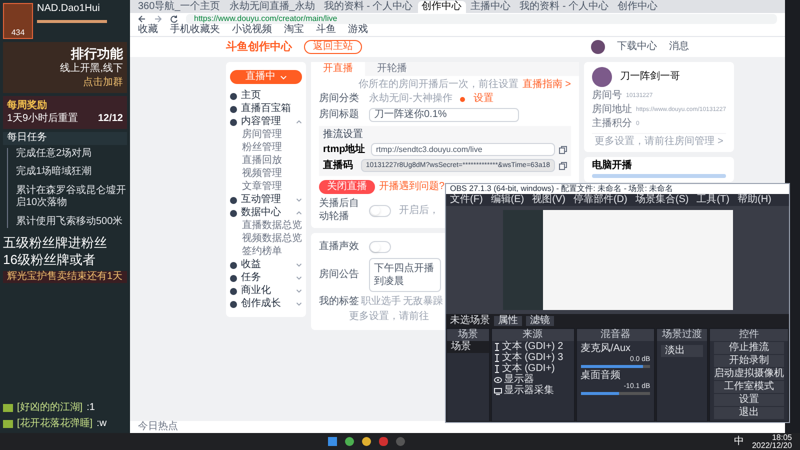  Describe the element at coordinates (266, 278) in the screenshot. I see `sidebar-item: 任务` at that location.